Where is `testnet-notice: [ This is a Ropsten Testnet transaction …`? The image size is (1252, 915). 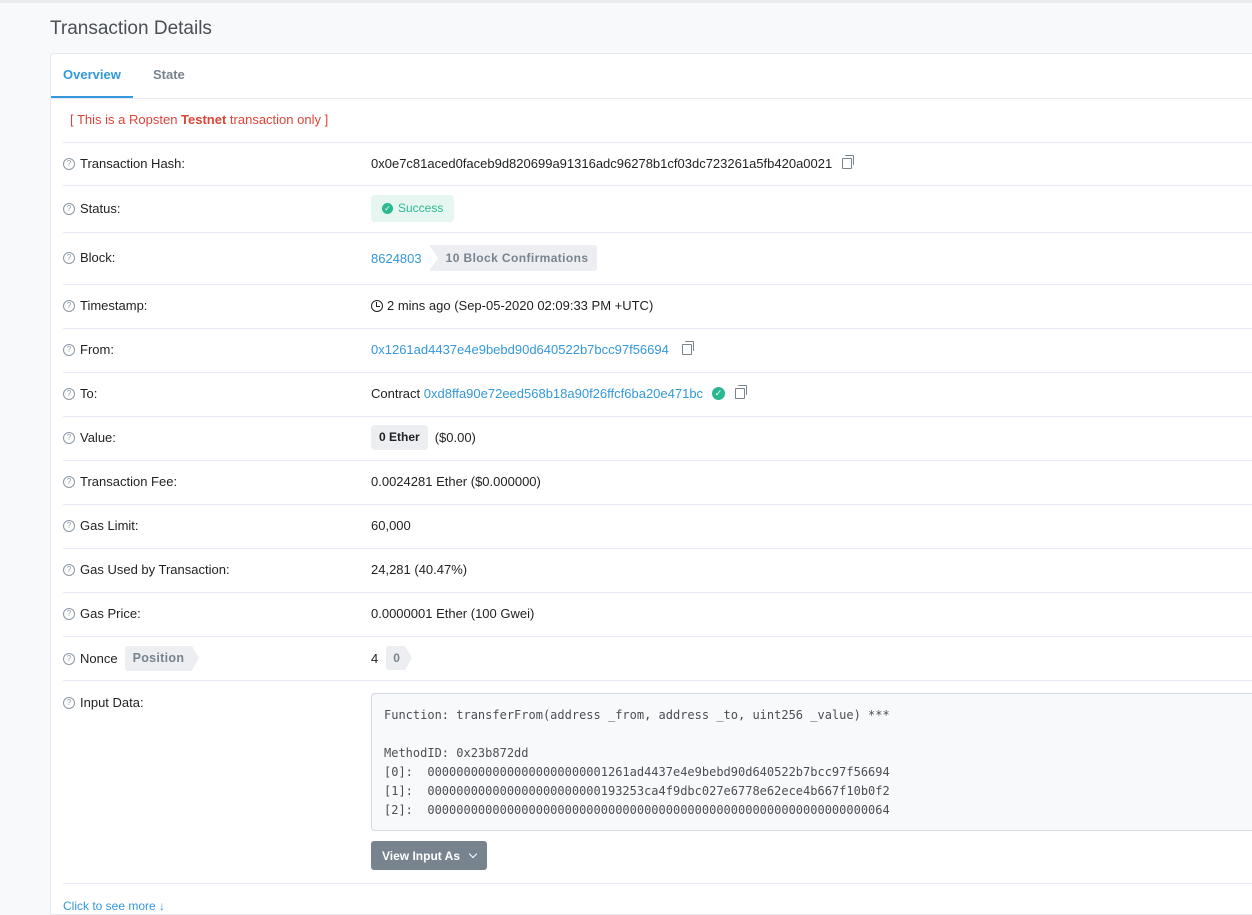 testnet-notice: [ This is a Ropsten Testnet transaction … is located at coordinates (199, 119).